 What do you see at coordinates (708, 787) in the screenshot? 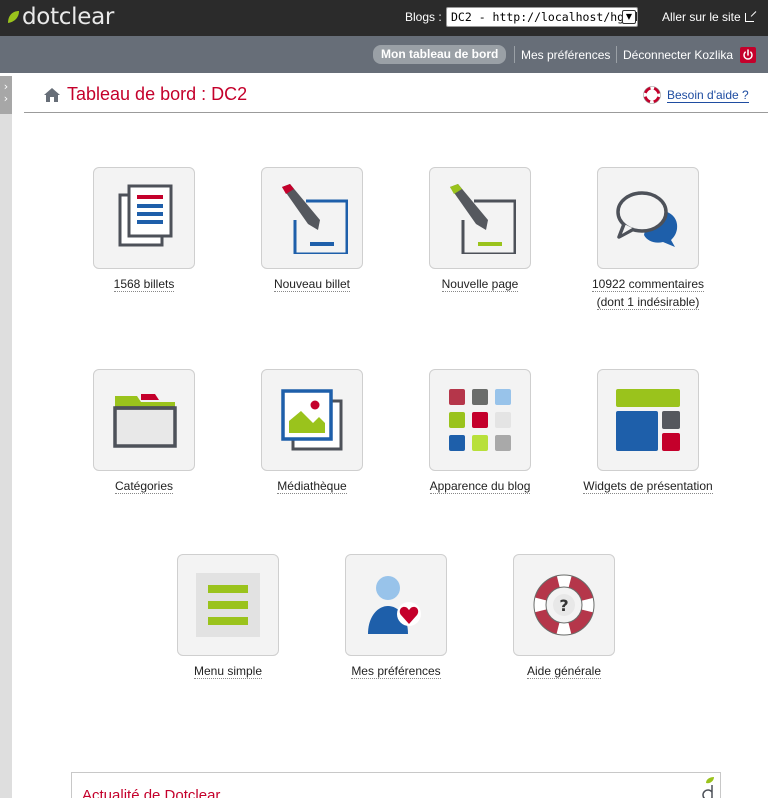
I see `dotclear-d-icon` at bounding box center [708, 787].